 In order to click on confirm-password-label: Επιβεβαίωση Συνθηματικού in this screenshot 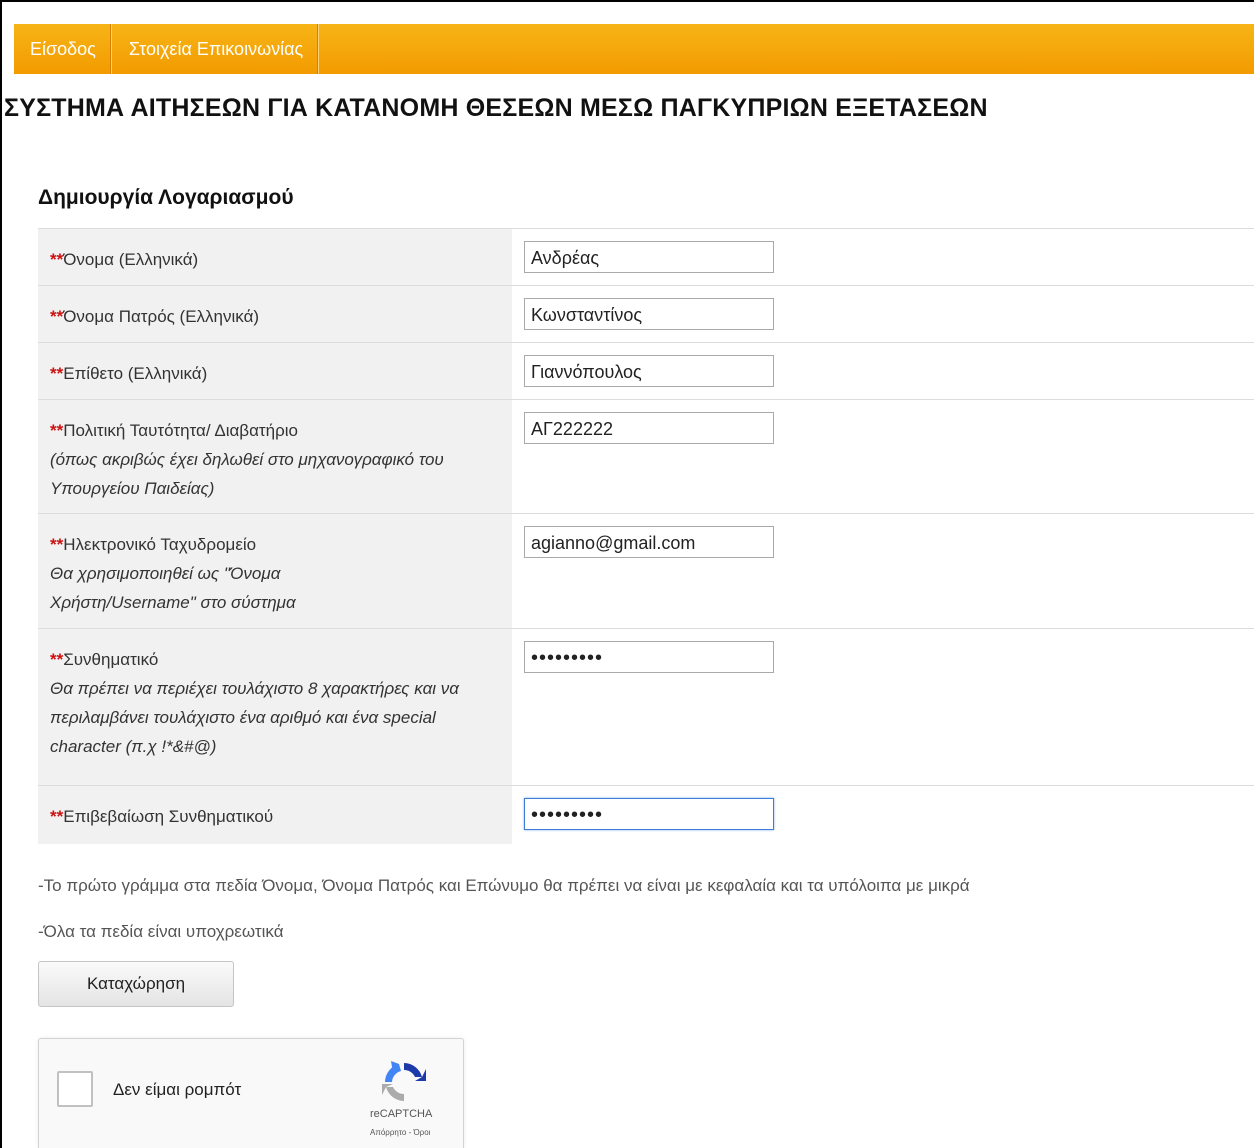, I will do `click(168, 816)`.